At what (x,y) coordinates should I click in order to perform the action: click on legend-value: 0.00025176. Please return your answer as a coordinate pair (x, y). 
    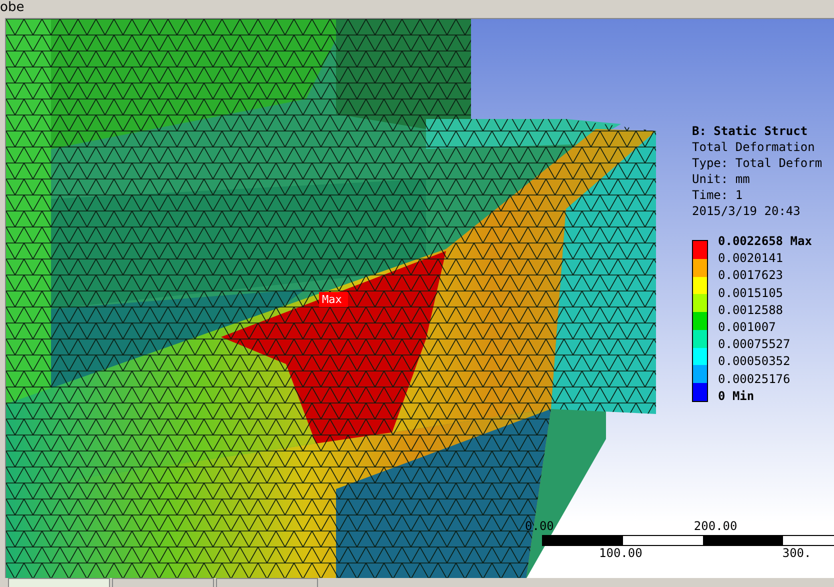
    Looking at the image, I should click on (755, 379).